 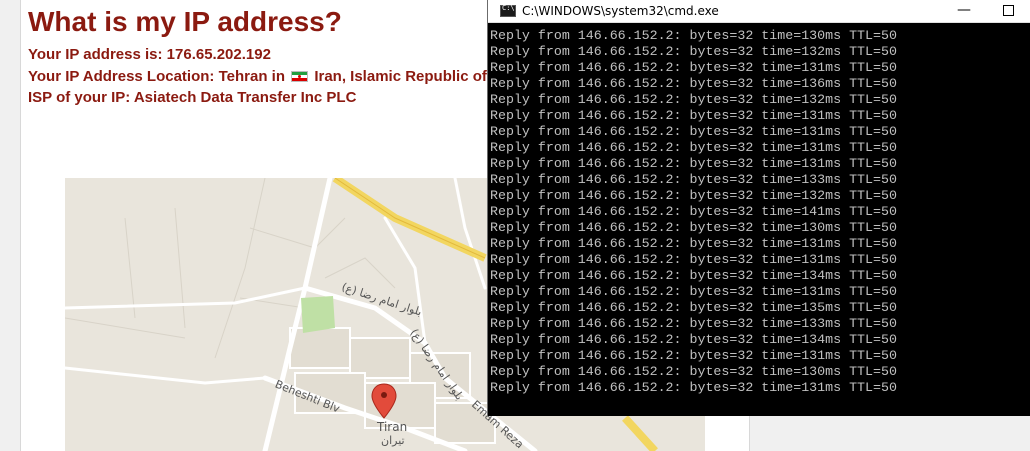 I want to click on location-country: Iran, Islamic Republic of, so click(x=400, y=76).